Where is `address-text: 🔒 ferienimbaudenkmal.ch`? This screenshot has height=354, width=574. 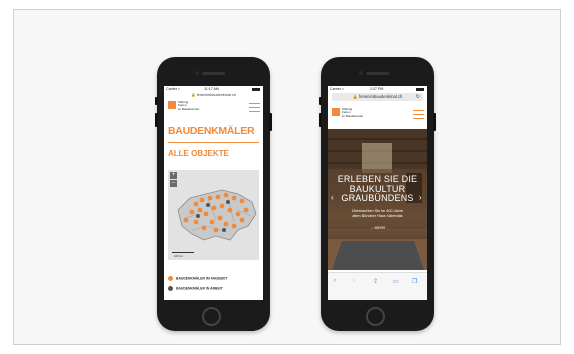
address-text: 🔒 ferienimbaudenkmal.ch is located at coordinates (377, 96).